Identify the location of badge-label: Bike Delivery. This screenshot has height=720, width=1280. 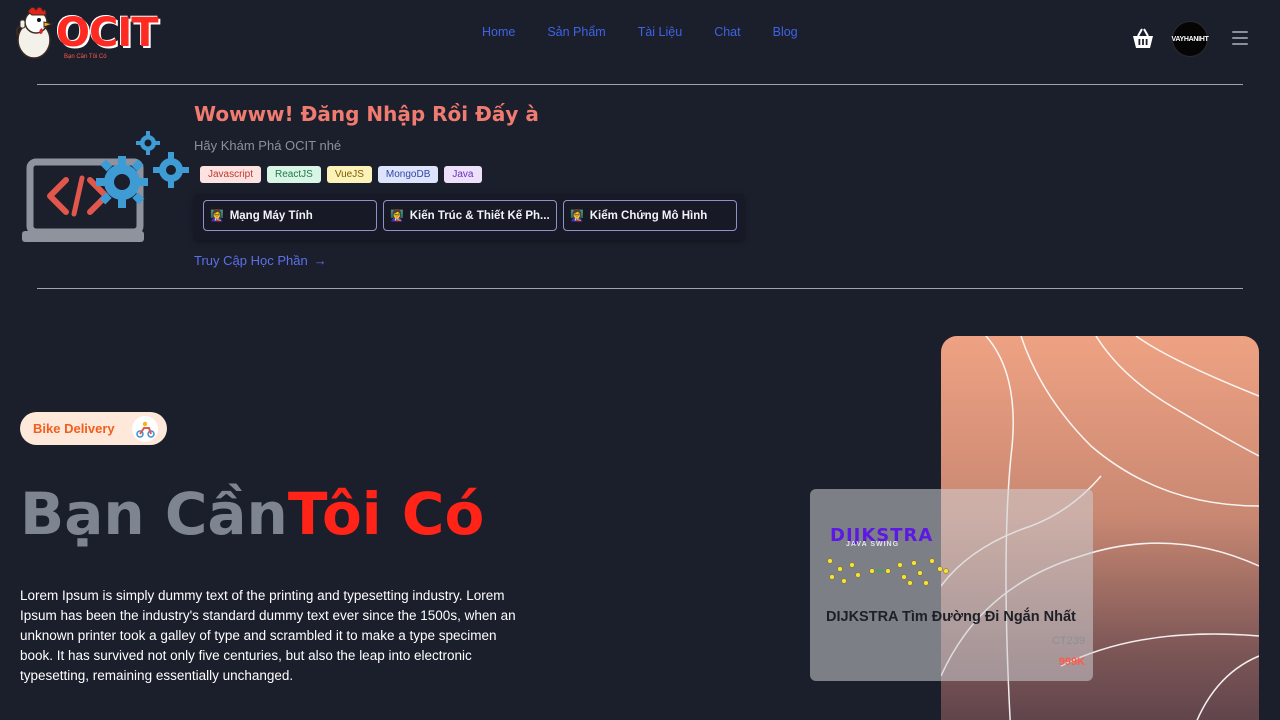
(74, 428).